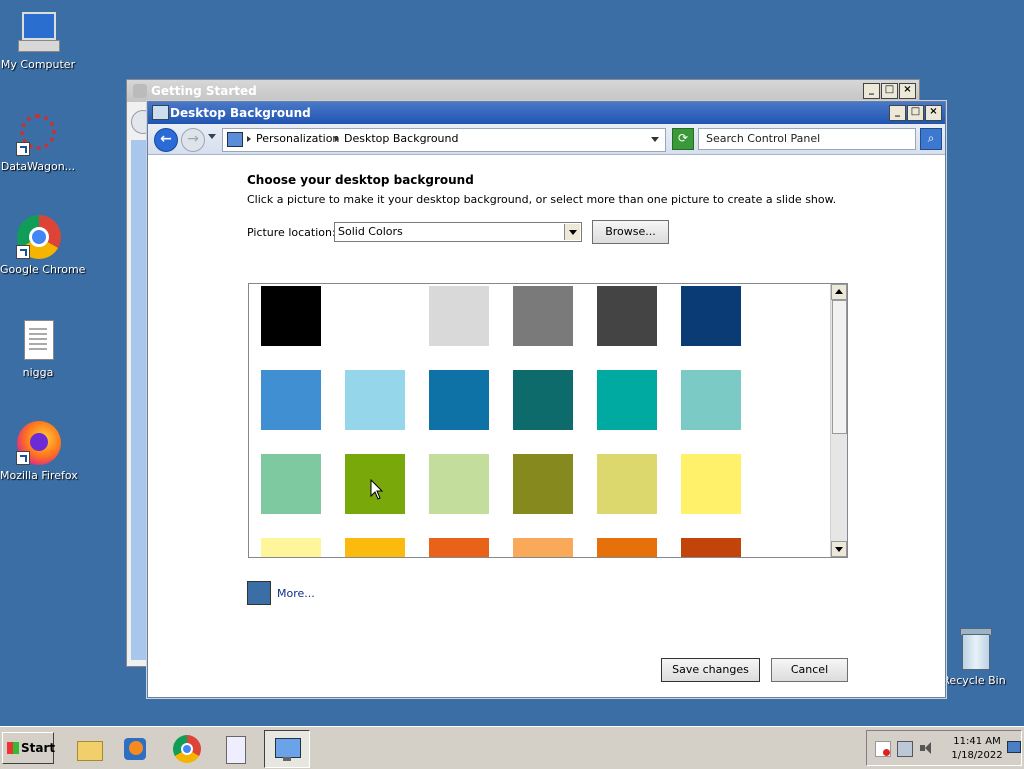 The image size is (1024, 769). Describe the element at coordinates (512, 747) in the screenshot. I see `taskbar: Start 11:41 AM 1/18/2022` at that location.